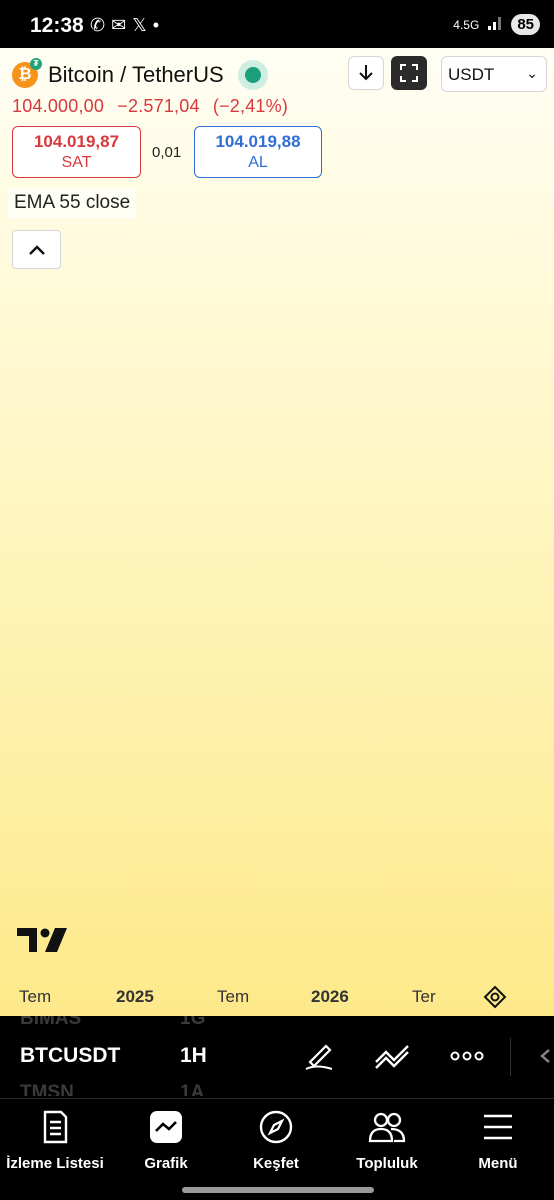  Describe the element at coordinates (276, 1163) in the screenshot. I see `nav-label: Keşfet` at that location.